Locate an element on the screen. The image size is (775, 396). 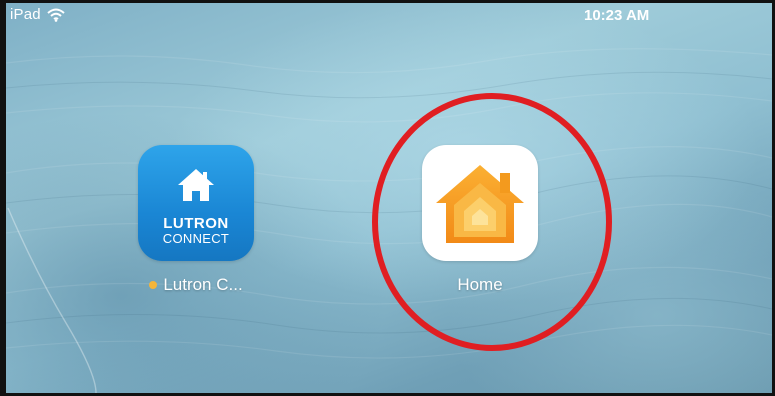
app-label-text: Home is located at coordinates (480, 284).